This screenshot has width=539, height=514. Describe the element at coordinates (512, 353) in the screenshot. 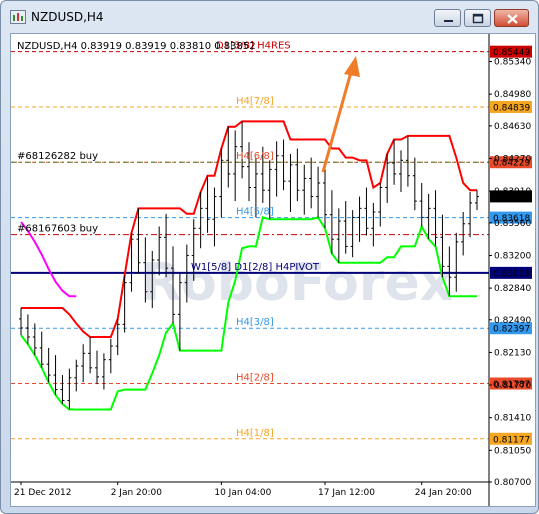

I see `y-tick-label: 0.82130` at that location.